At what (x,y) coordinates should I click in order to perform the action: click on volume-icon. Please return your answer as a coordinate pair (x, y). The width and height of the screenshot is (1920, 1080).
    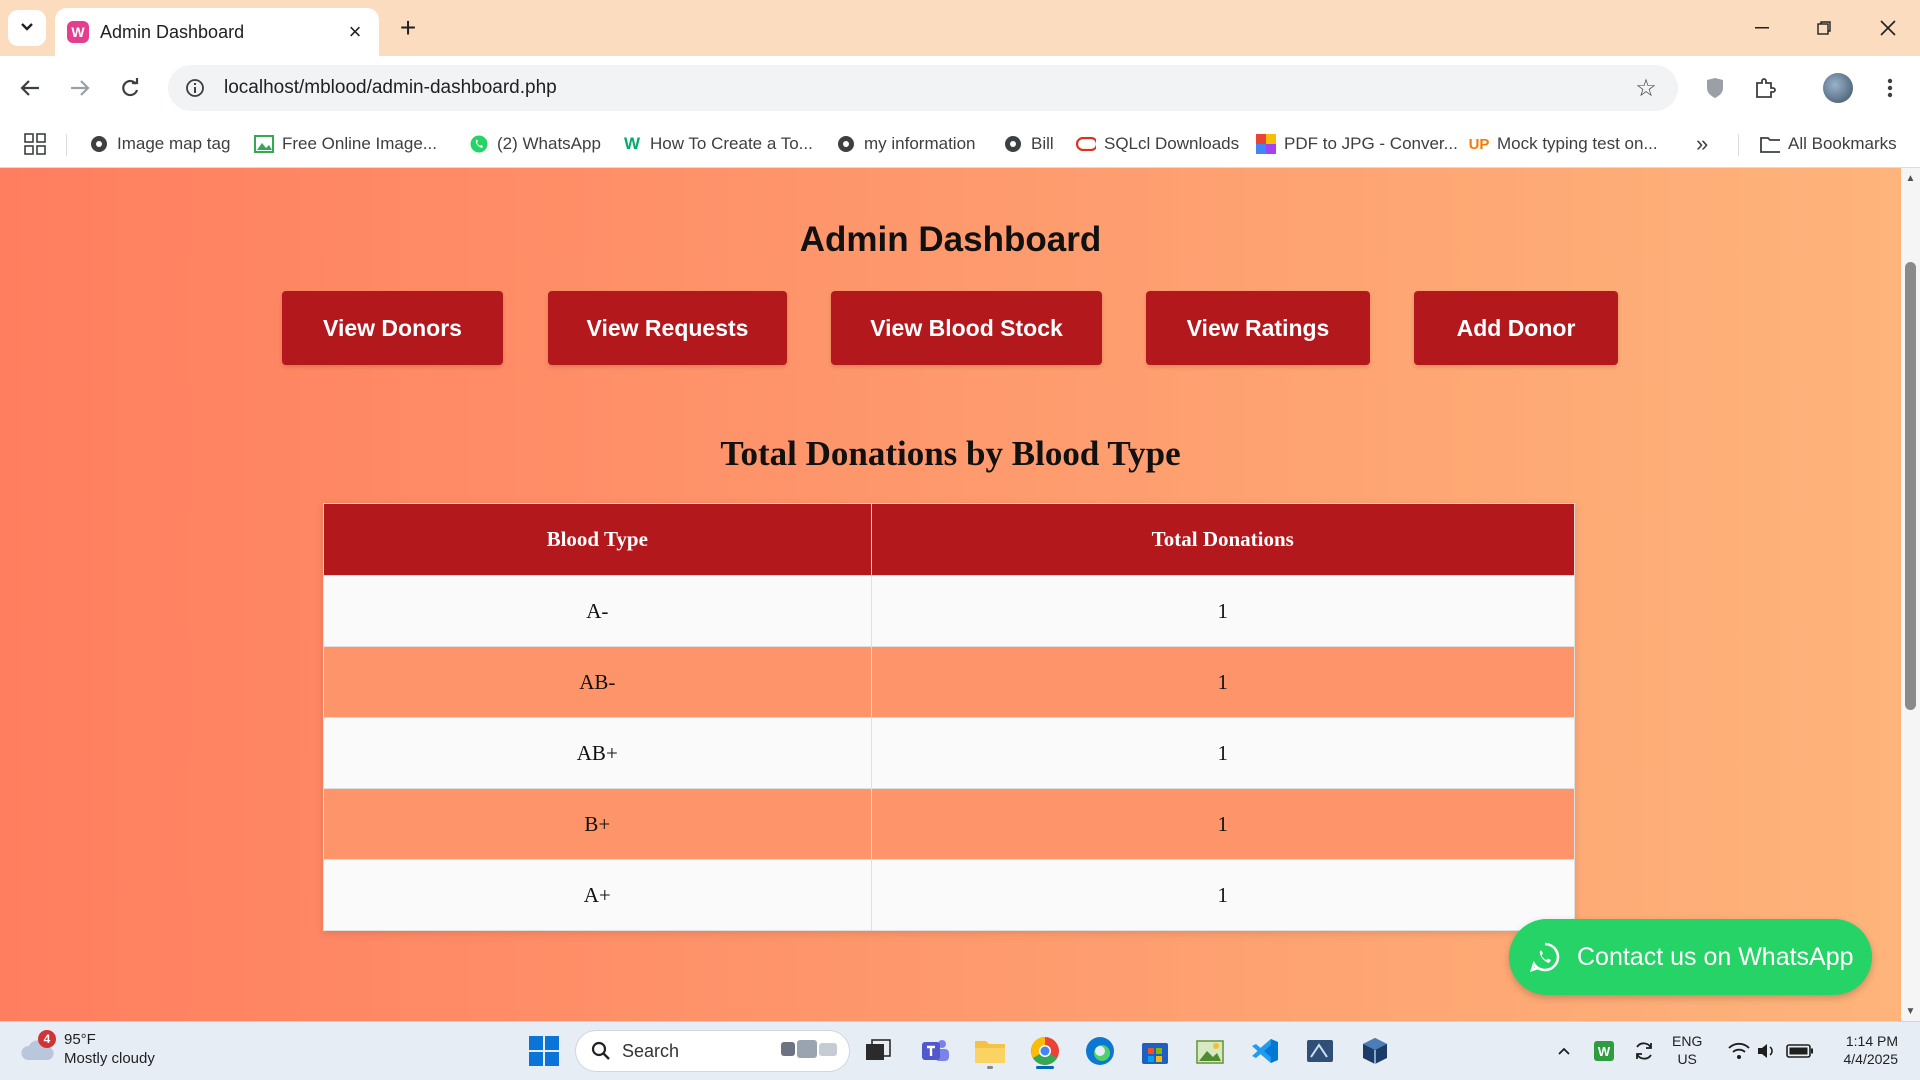
    Looking at the image, I should click on (1767, 1051).